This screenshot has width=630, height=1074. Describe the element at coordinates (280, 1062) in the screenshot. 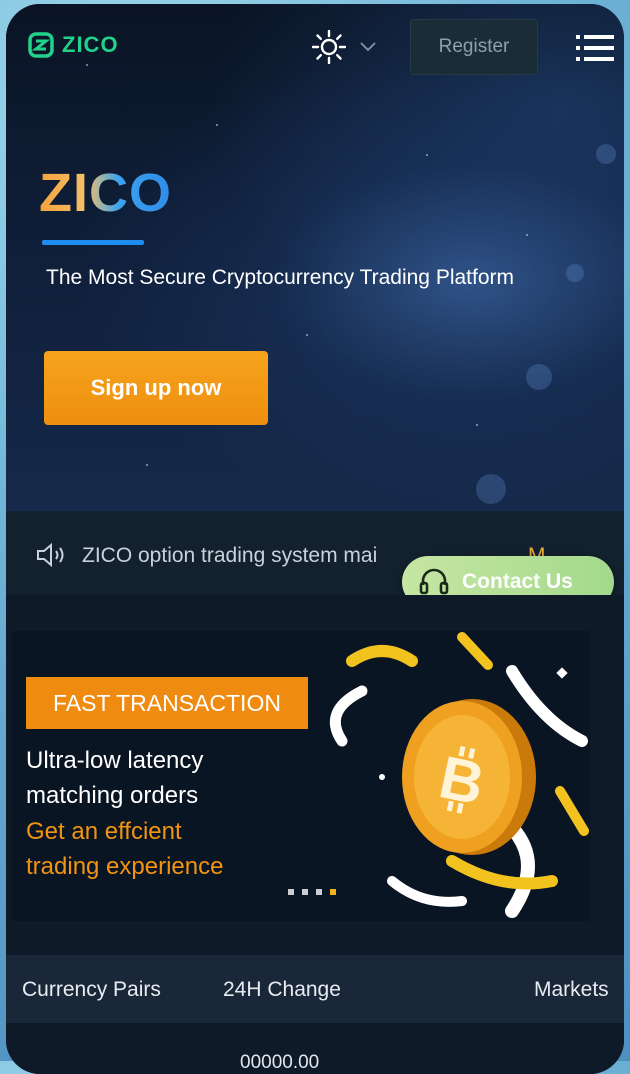

I see `row-value: 00000.00` at that location.